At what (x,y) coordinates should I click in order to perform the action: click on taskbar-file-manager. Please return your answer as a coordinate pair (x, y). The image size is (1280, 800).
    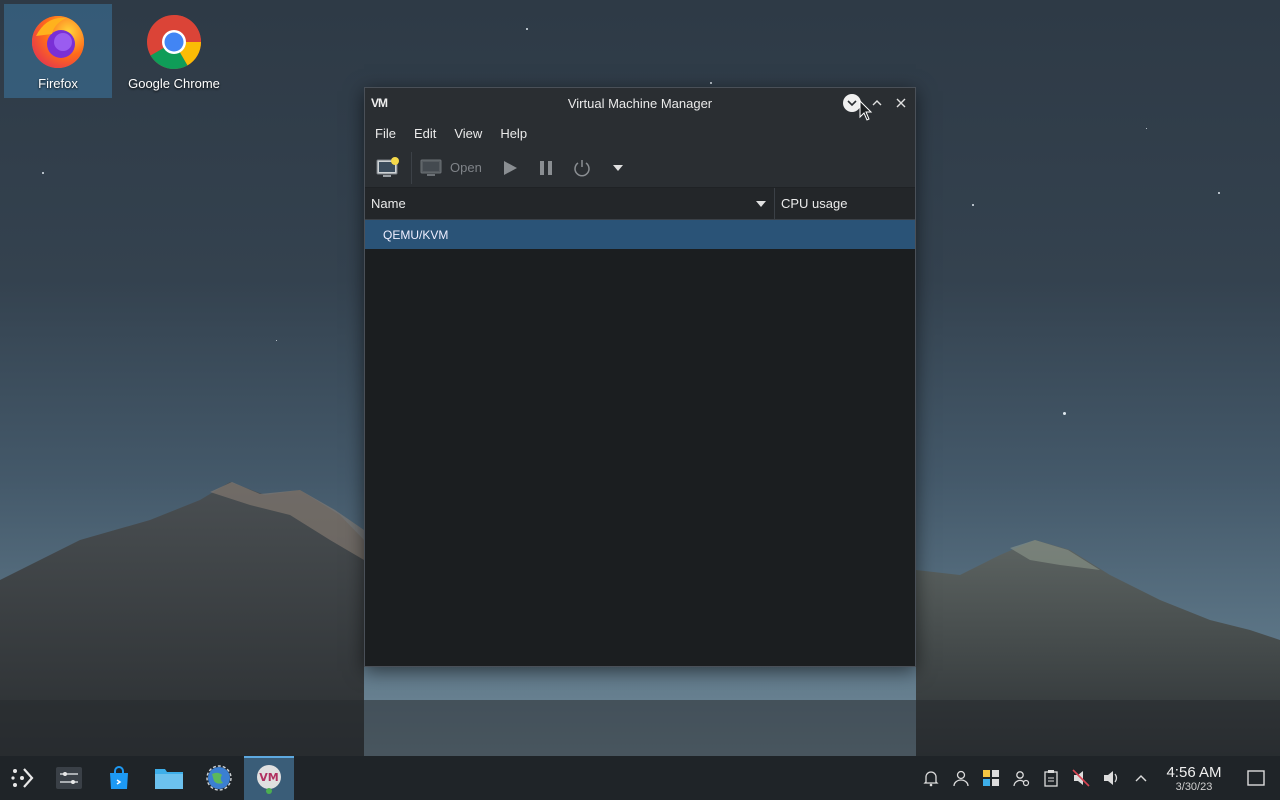
    Looking at the image, I should click on (169, 778).